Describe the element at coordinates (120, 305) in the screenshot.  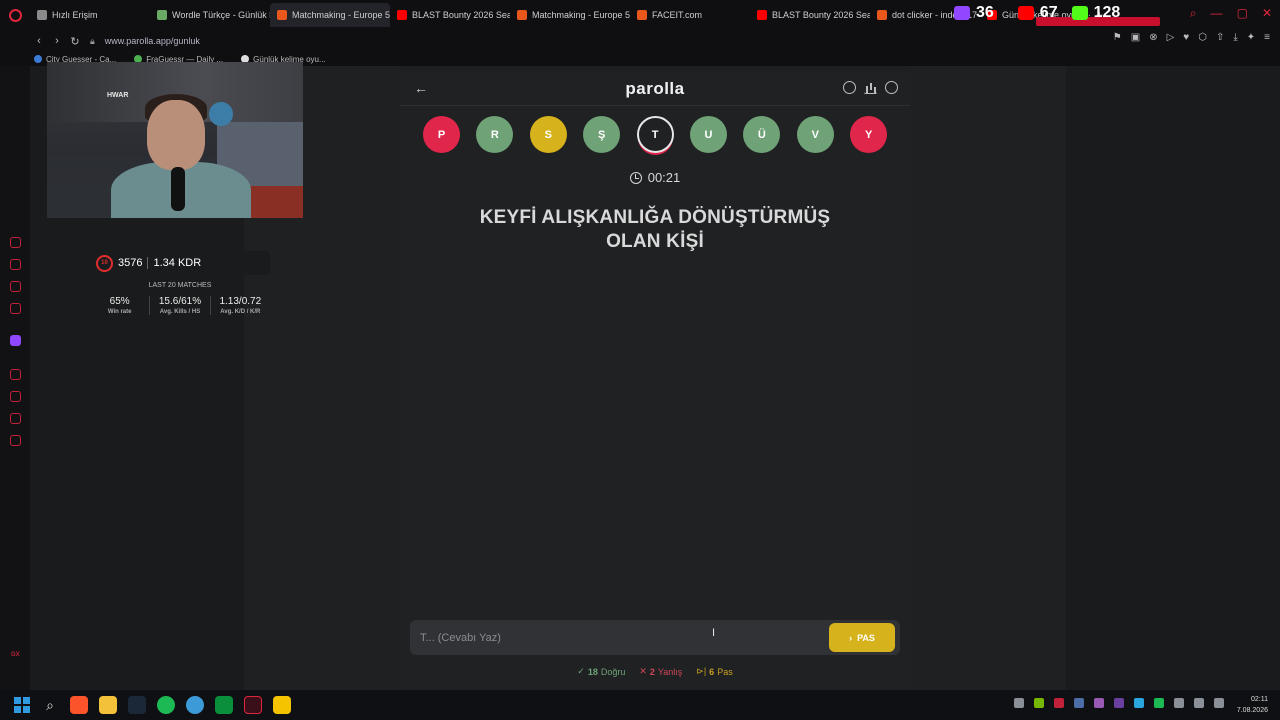
I see `faceit-stat: 65% Win rate` at that location.